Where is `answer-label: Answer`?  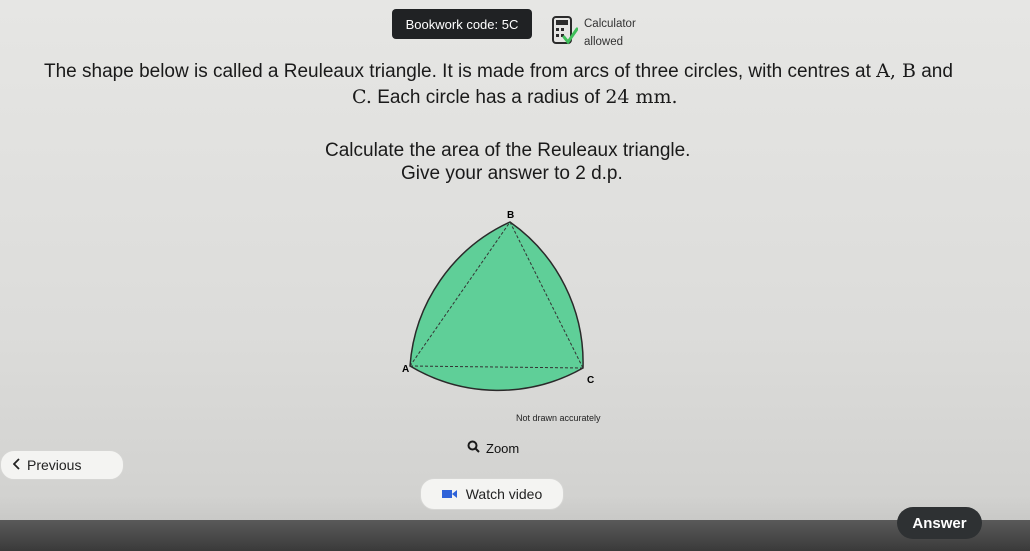
answer-label: Answer is located at coordinates (939, 523).